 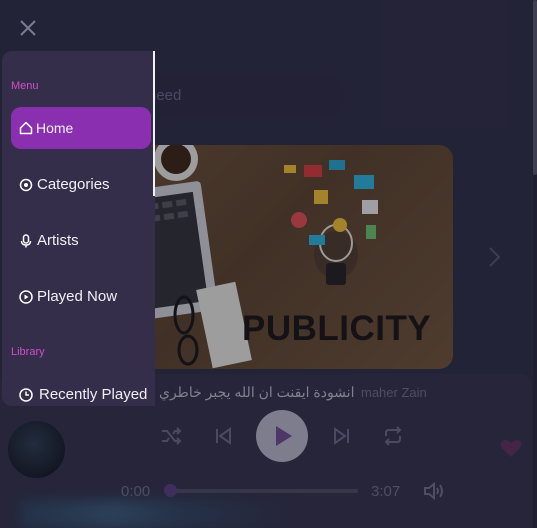 What do you see at coordinates (73, 184) in the screenshot?
I see `nav-item-label: Categories` at bounding box center [73, 184].